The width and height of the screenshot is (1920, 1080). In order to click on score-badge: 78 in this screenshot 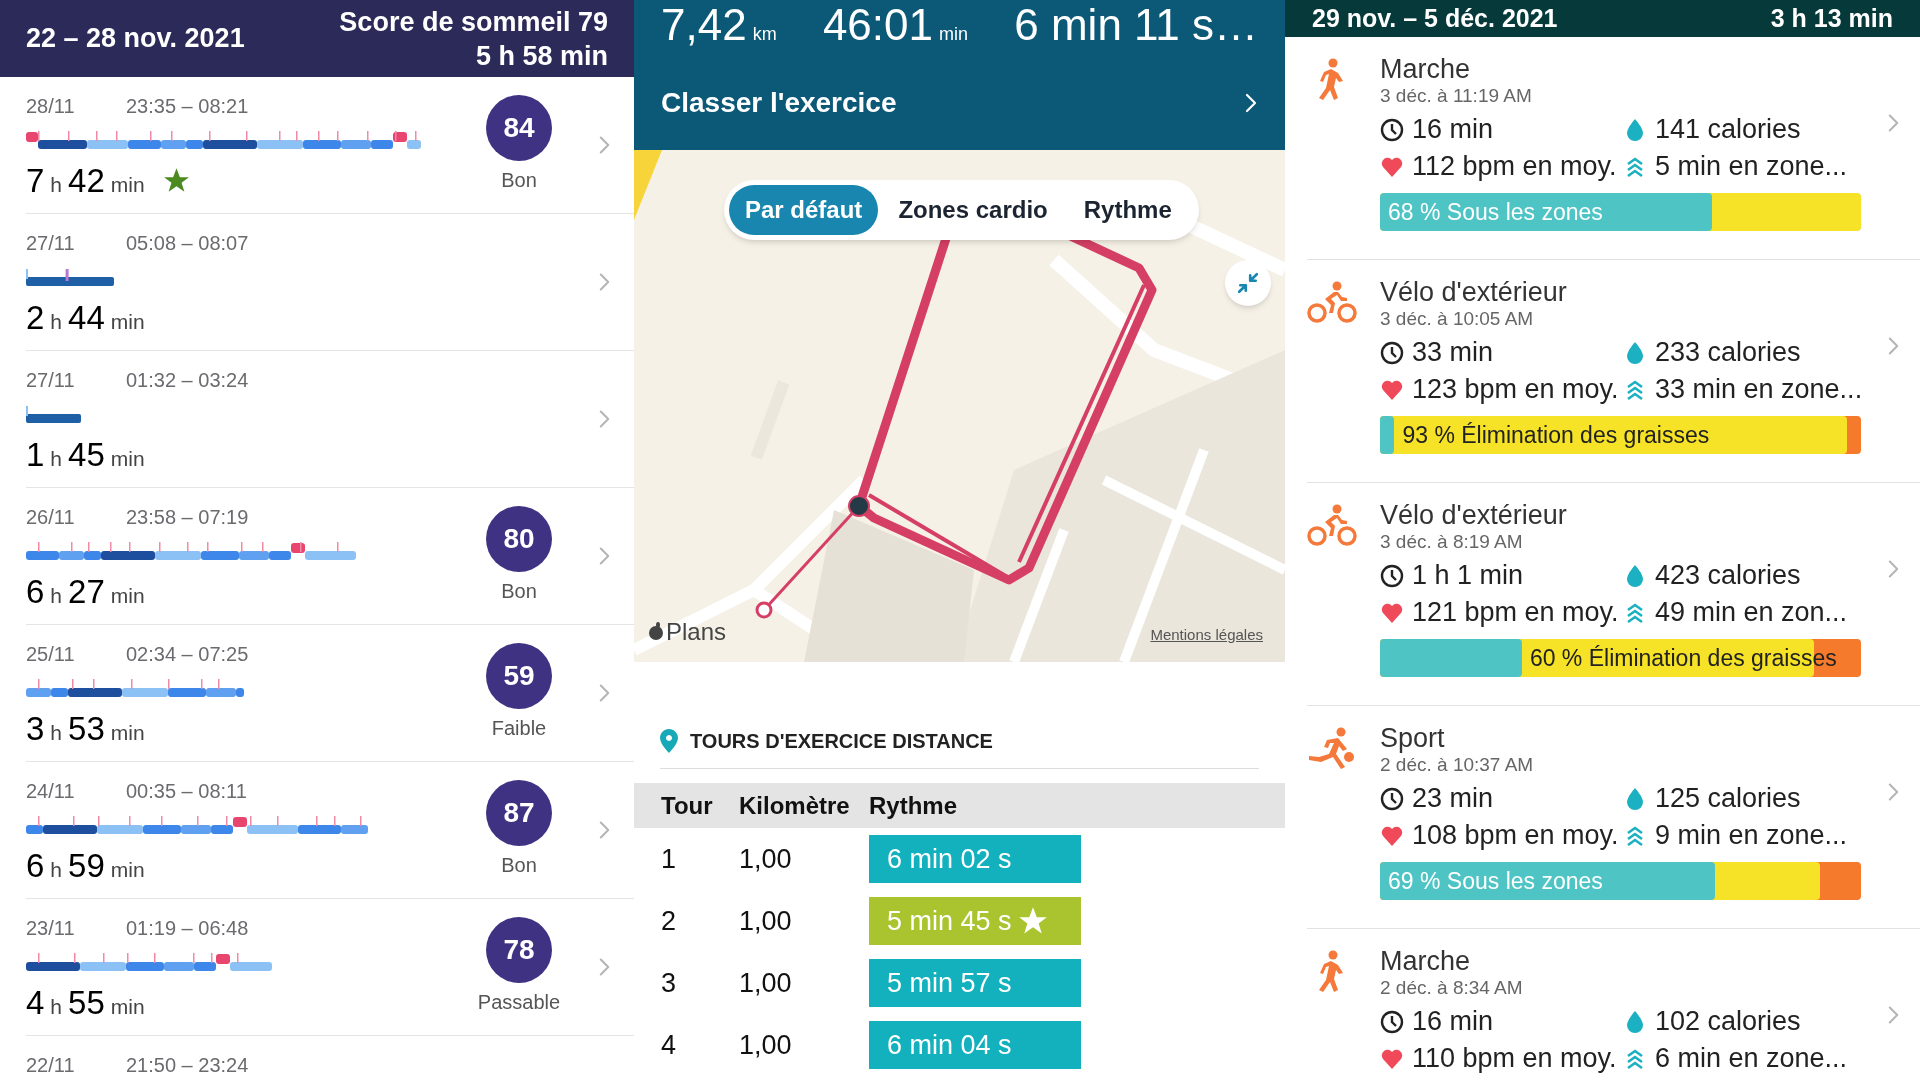, I will do `click(519, 950)`.